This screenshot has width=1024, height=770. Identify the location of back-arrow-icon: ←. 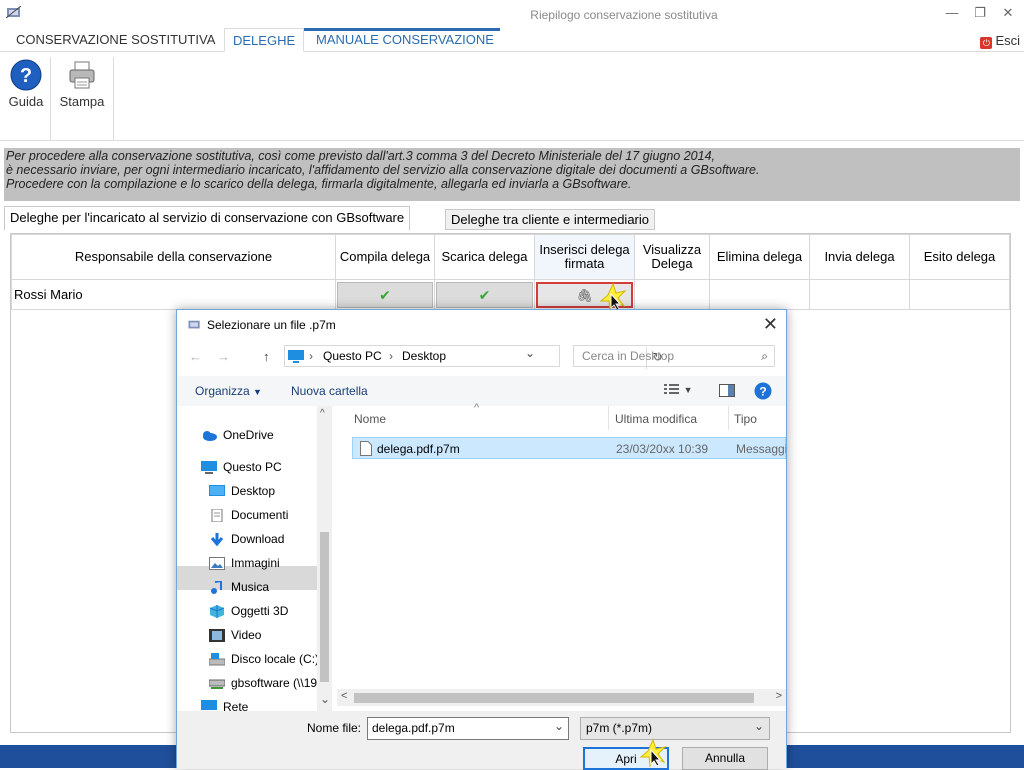
(195, 356).